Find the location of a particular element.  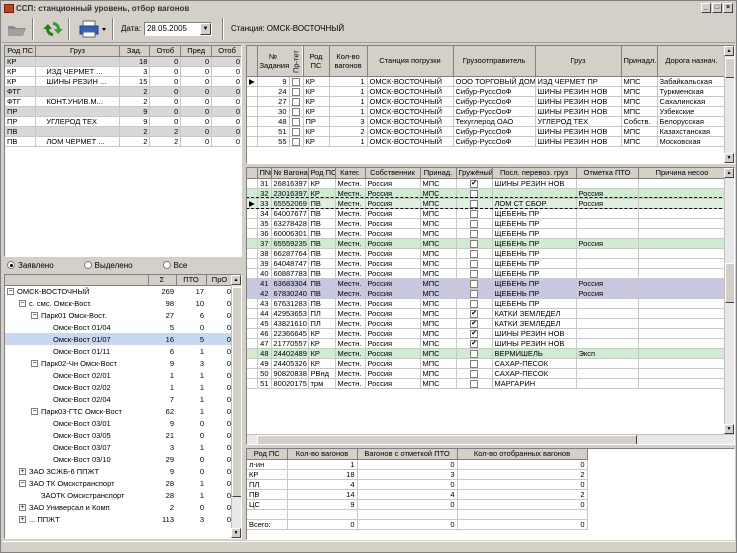

column-header: Вагонов с отметкой ПТО is located at coordinates (407, 454).